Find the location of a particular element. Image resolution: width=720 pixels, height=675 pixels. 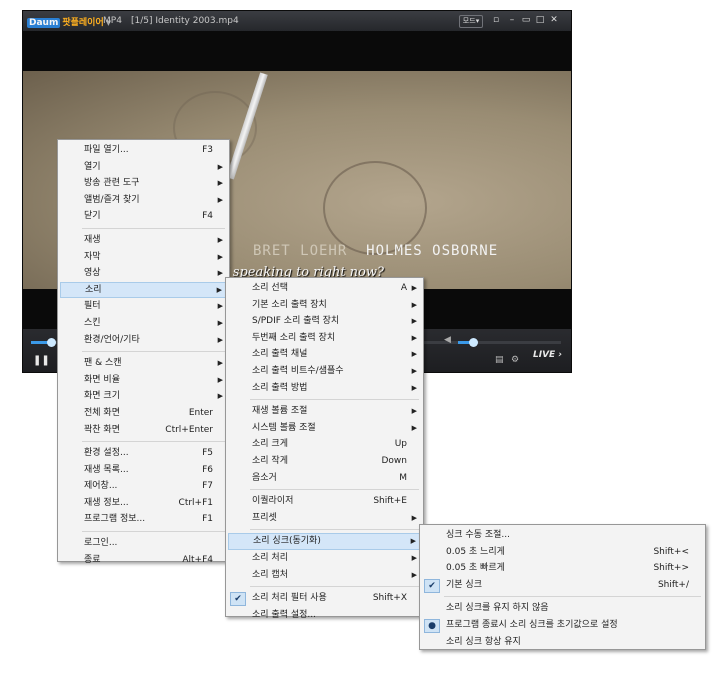

mini-mode-icon: ▭ is located at coordinates (526, 20).